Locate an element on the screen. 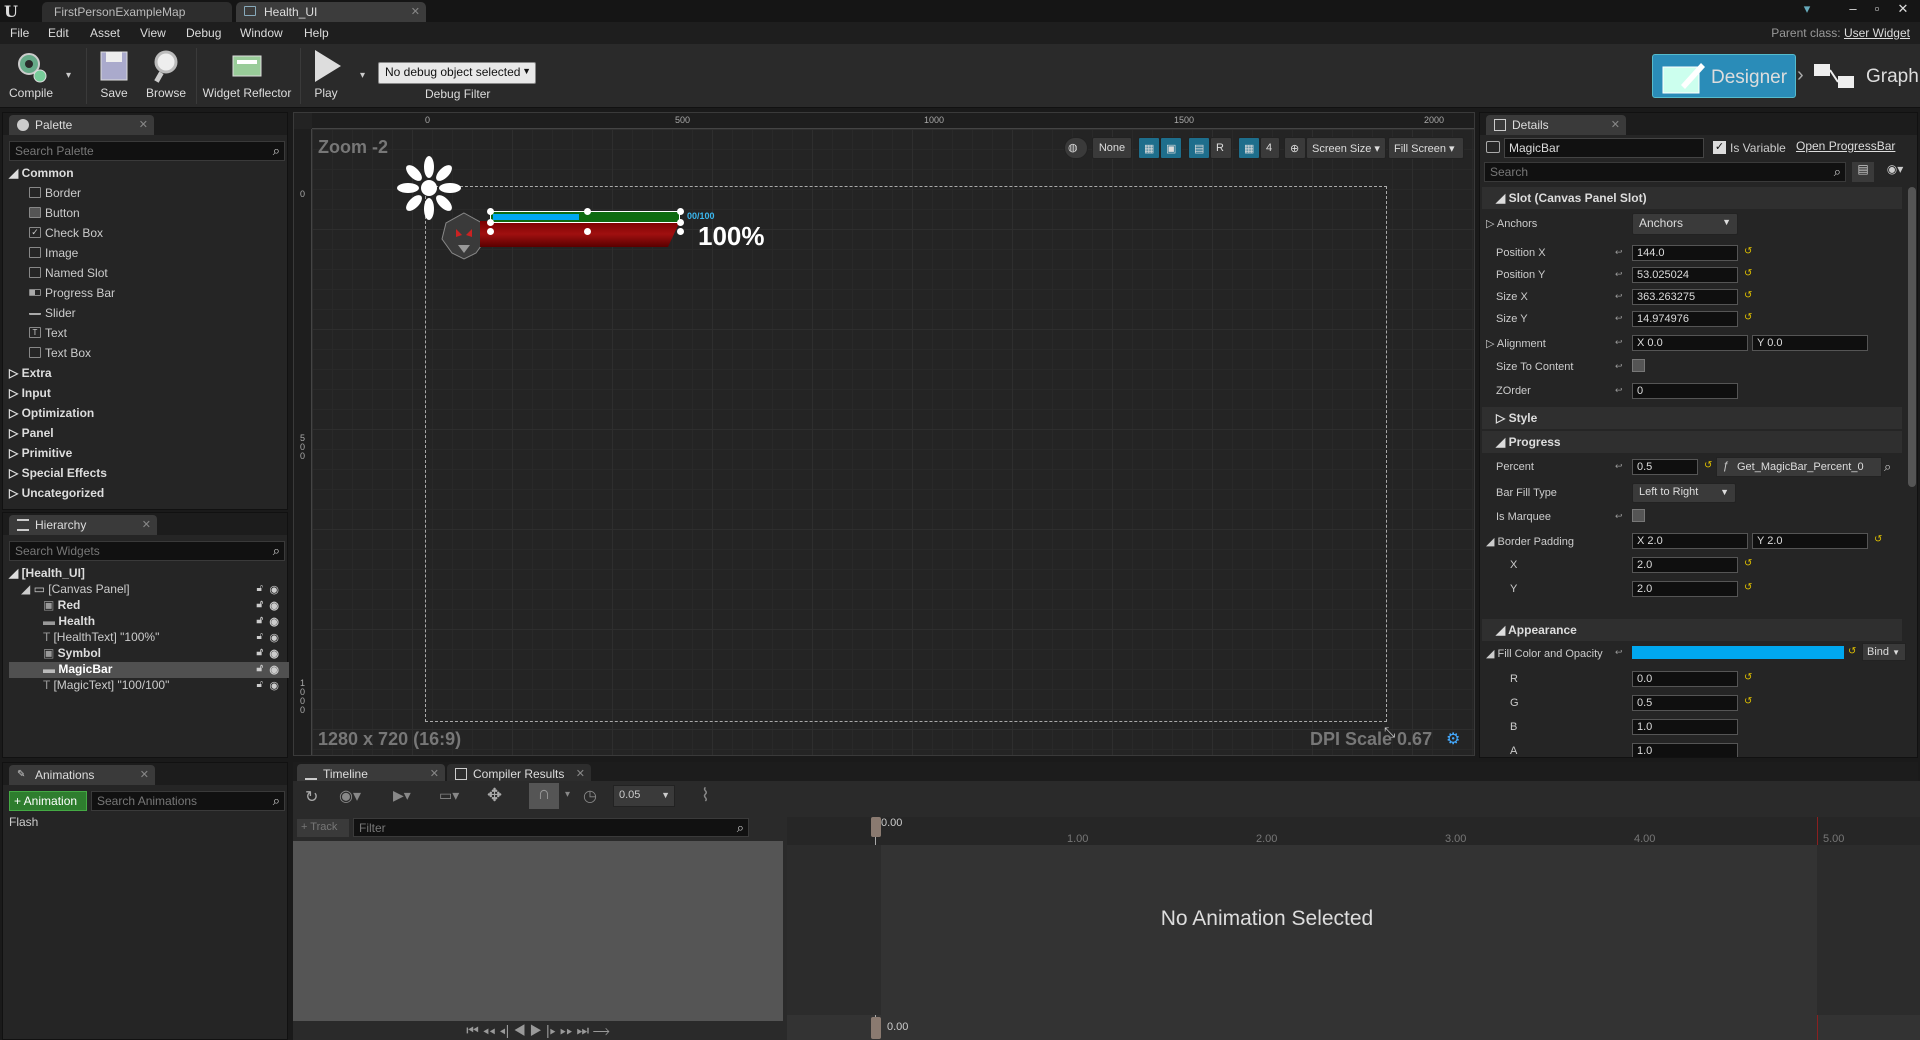  property-matrix-icon: ▤ is located at coordinates (1863, 172).